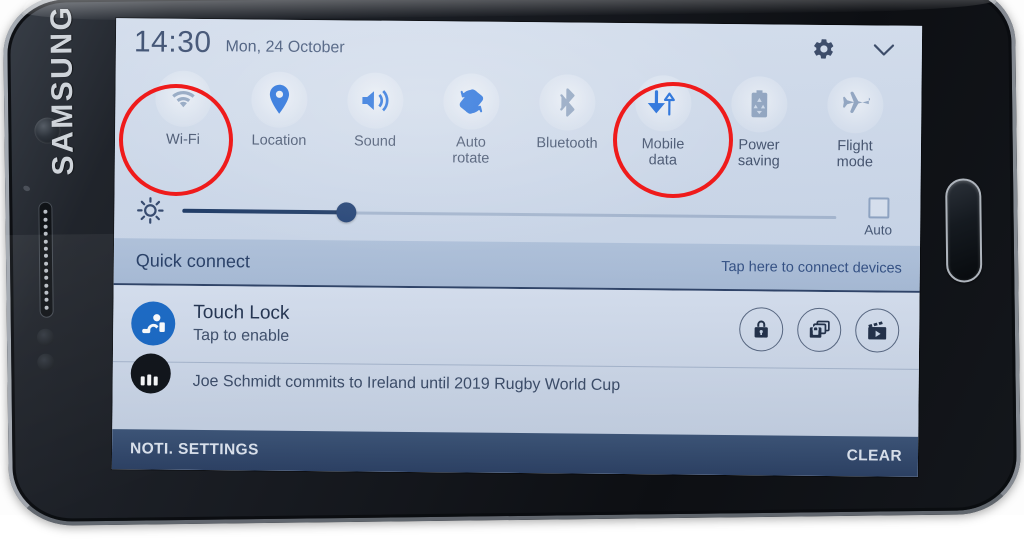 This screenshot has height=542, width=1024. I want to click on toggle-auto-rotate: Autorotate, so click(471, 129).